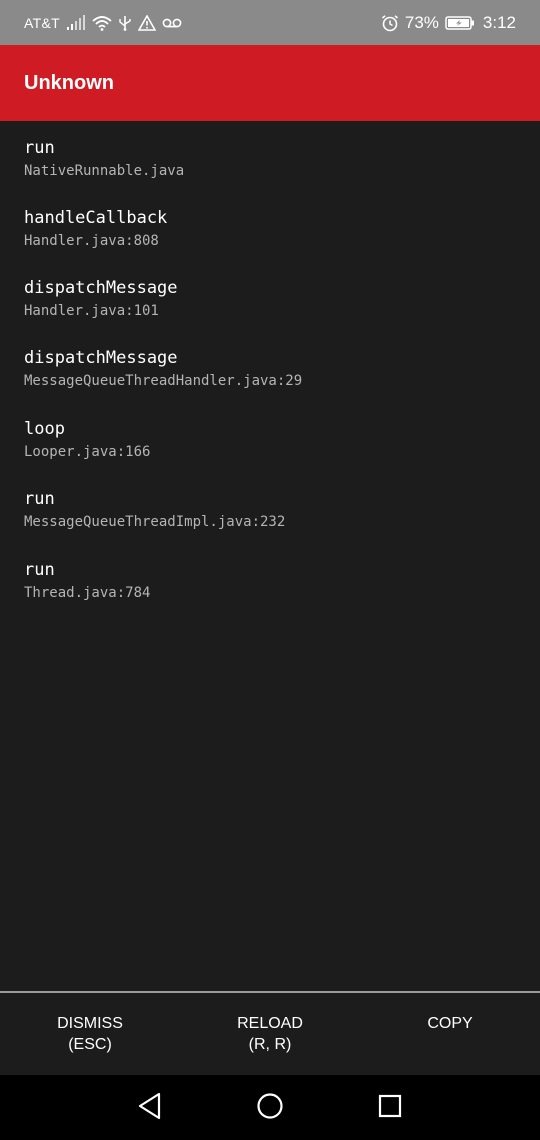  I want to click on stack-frame: run MessageQueueThreadImpl.java:232, so click(274, 510).